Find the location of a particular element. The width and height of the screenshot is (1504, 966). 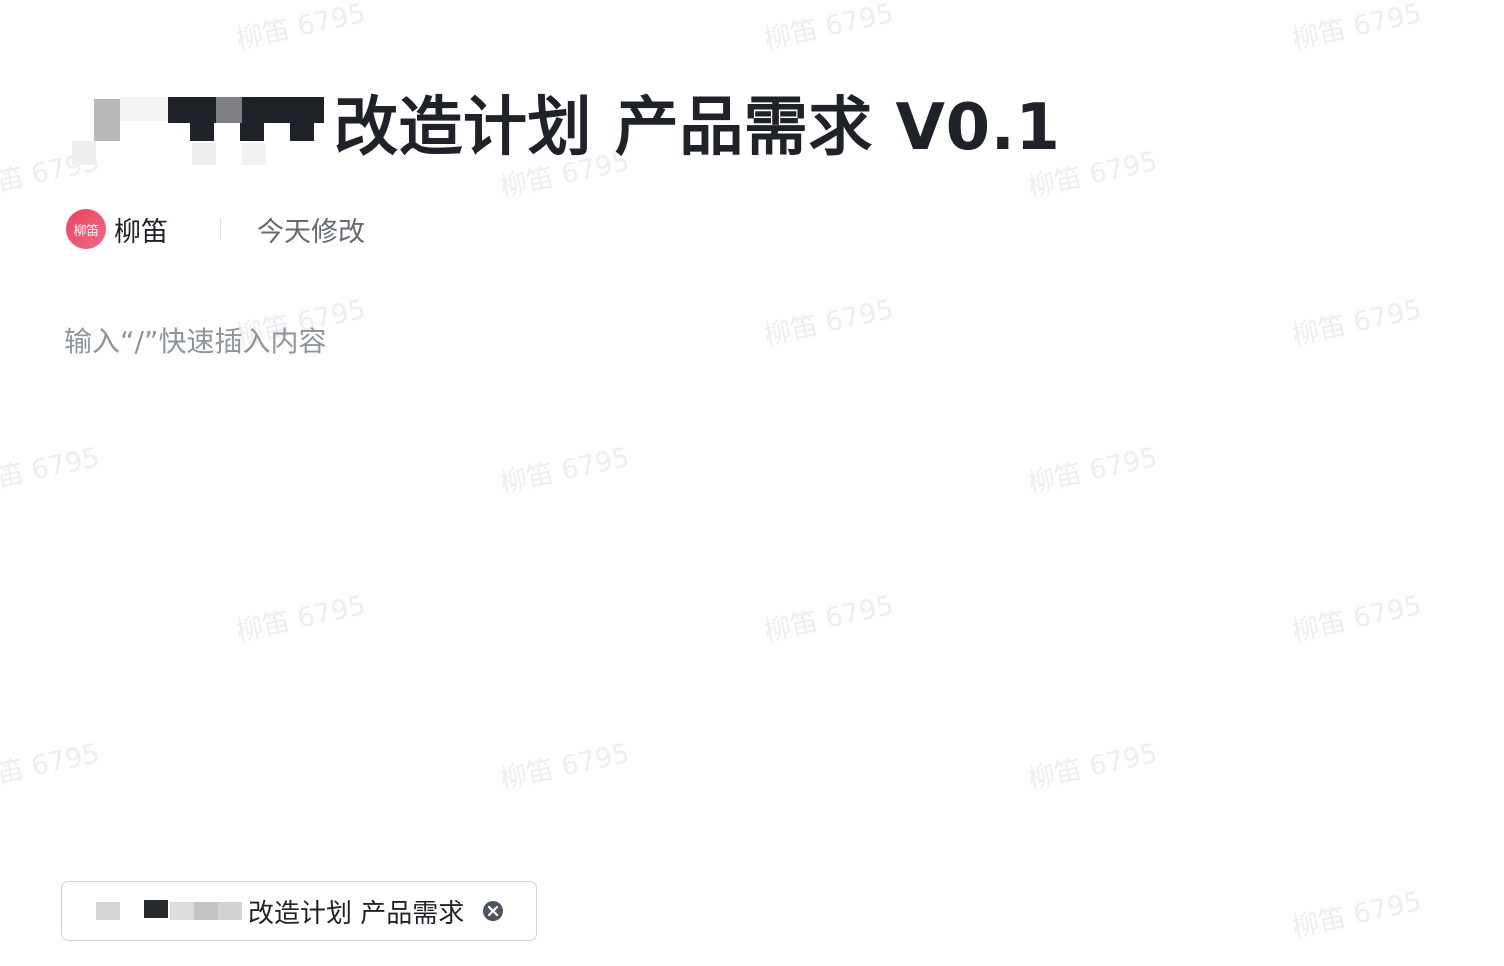

redacted-chip-prefix is located at coordinates (160, 911).